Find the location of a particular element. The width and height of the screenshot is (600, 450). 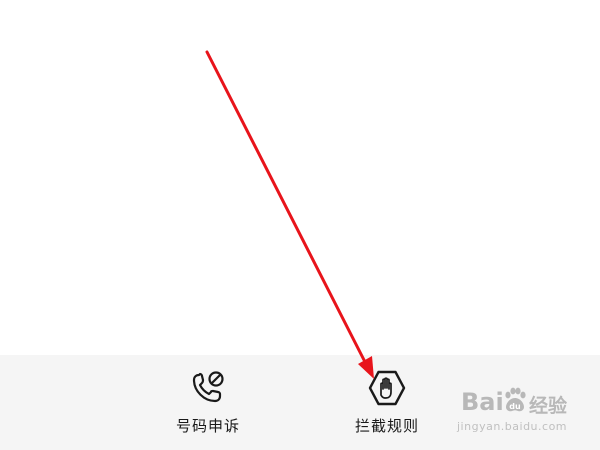

block-rules-label: 拦截规则 is located at coordinates (386, 426).